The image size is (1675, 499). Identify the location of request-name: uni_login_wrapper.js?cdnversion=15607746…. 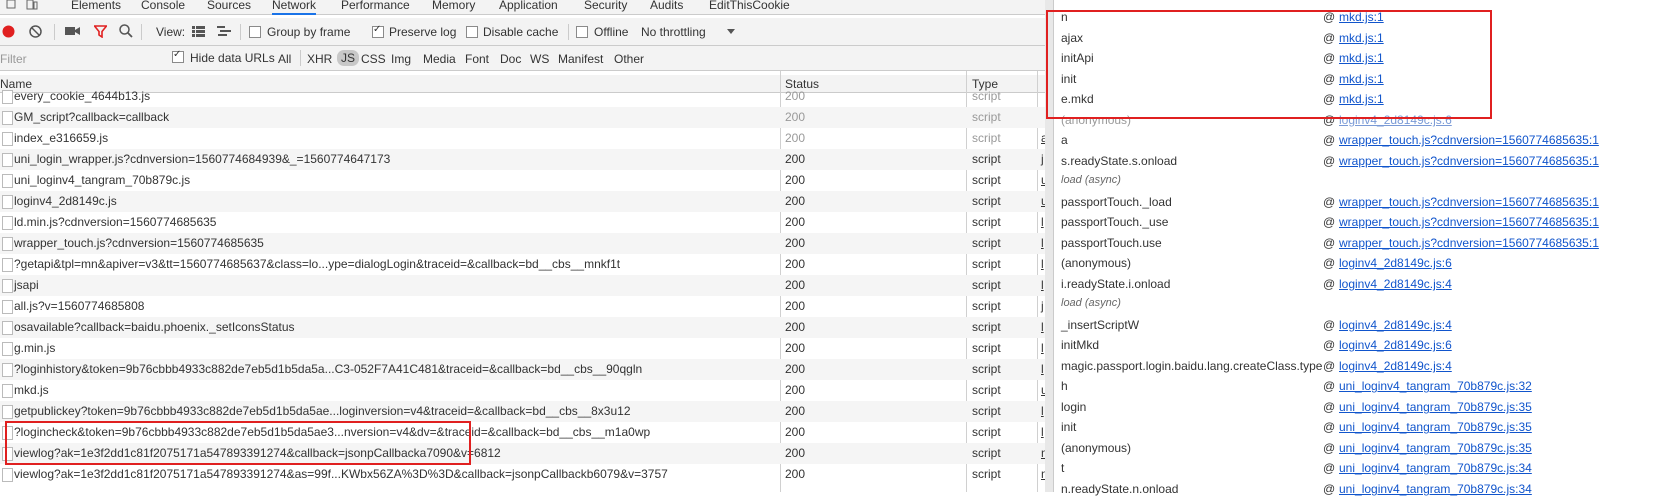
(202, 159).